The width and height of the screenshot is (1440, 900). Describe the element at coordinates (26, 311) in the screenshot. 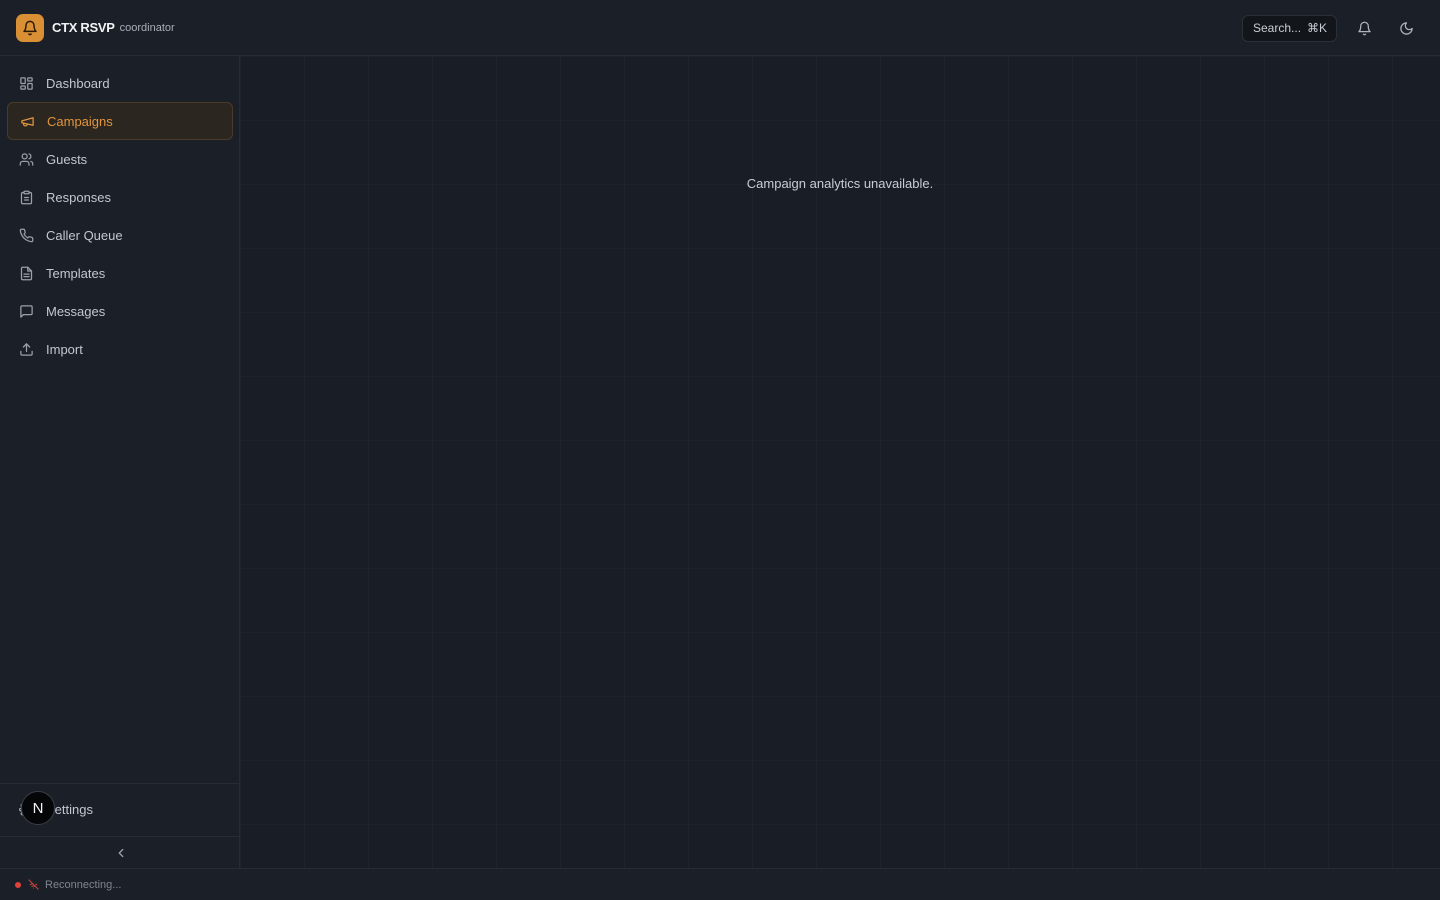

I see `message-square-icon` at that location.